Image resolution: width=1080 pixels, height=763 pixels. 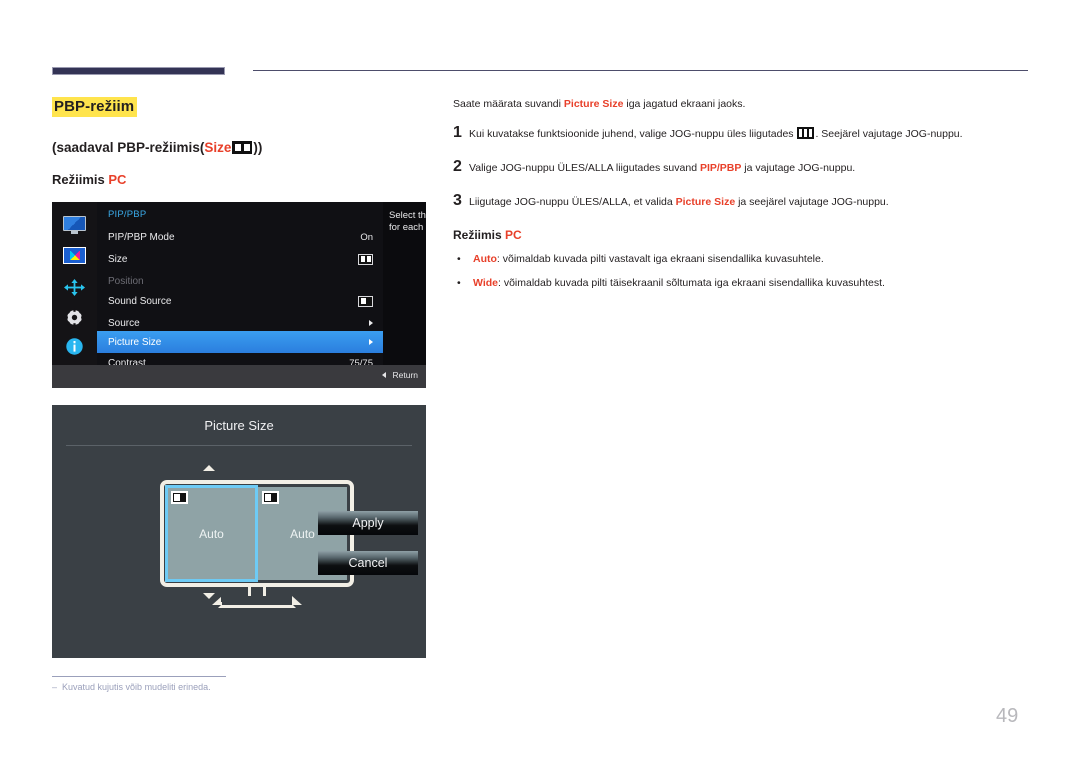 What do you see at coordinates (138, 71) in the screenshot?
I see `header-accent-bar` at bounding box center [138, 71].